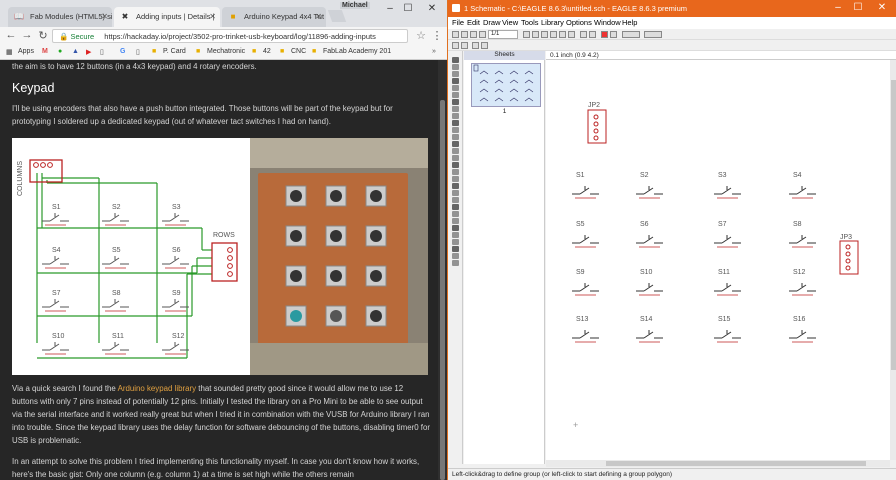 This screenshot has height=480, width=896. I want to click on tab-arduino-keypad: ■ Arduino Keypad 4x4 Tut ✕, so click(274, 17).